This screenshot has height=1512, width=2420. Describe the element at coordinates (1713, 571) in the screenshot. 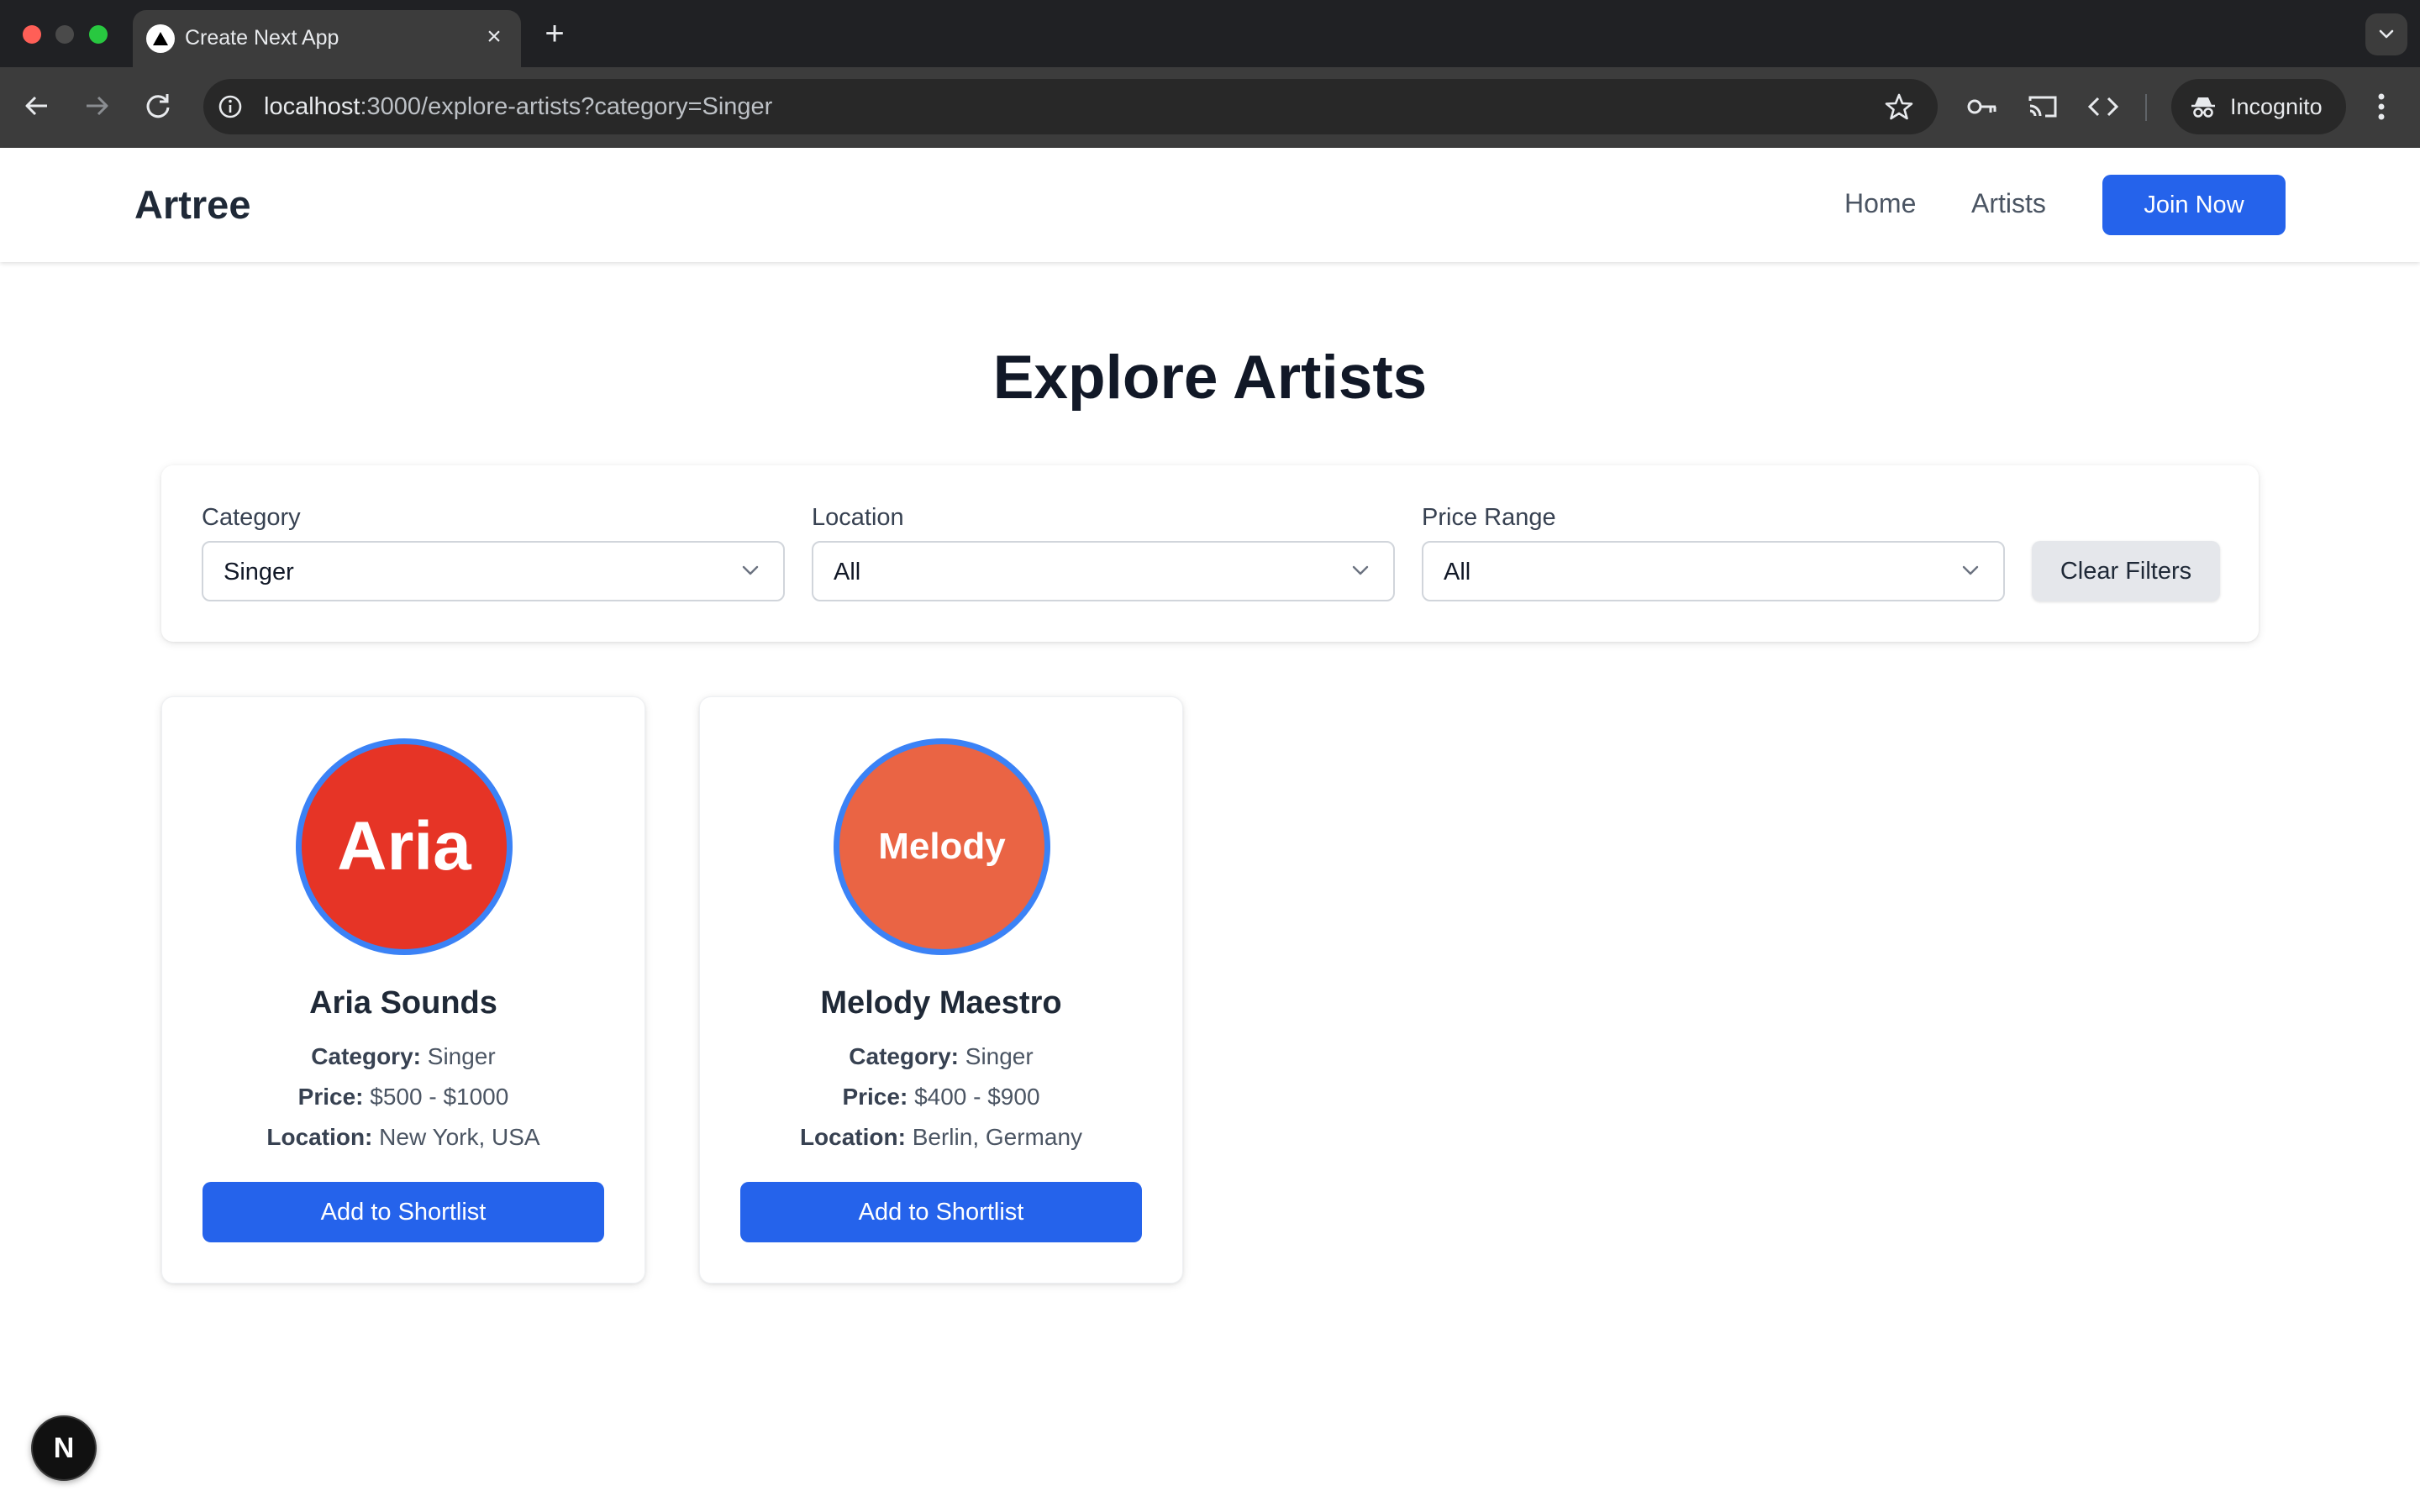

I see `price-range-select: All` at that location.